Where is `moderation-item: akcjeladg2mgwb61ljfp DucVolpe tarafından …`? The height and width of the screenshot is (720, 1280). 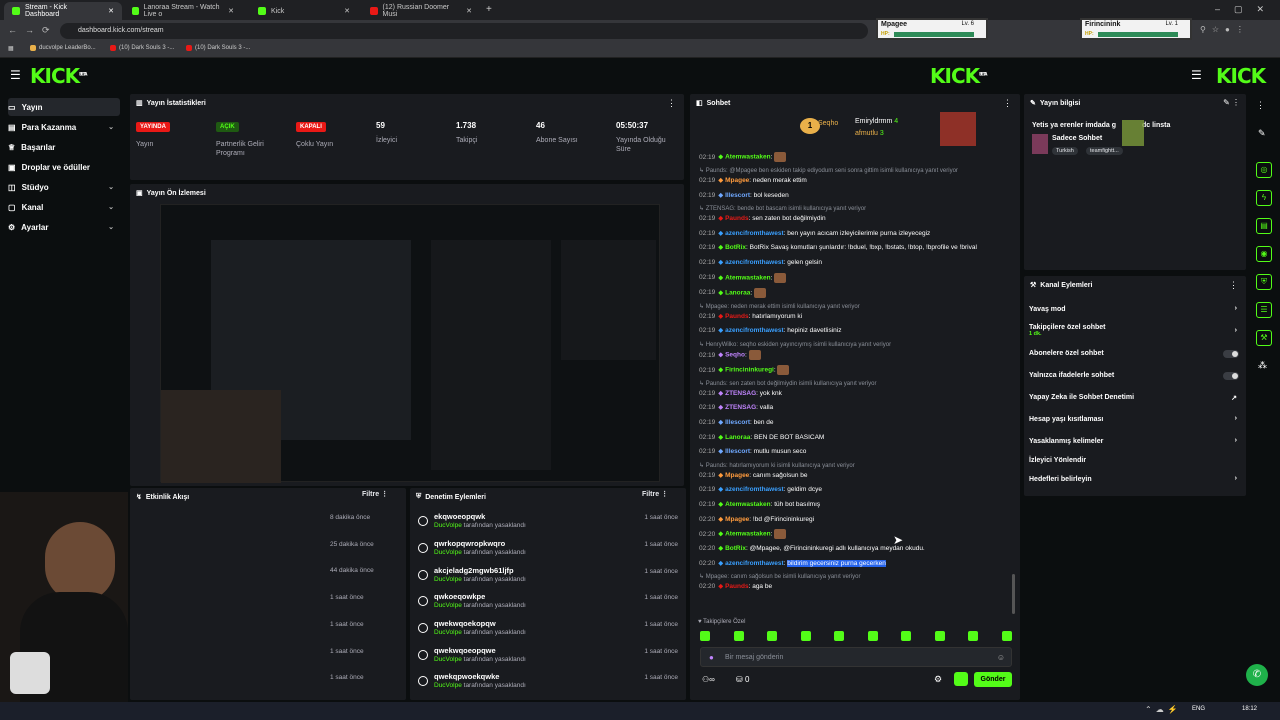
moderation-item: akcjeladg2mgwb61ljfp DucVolpe tarafından … is located at coordinates (551, 579).